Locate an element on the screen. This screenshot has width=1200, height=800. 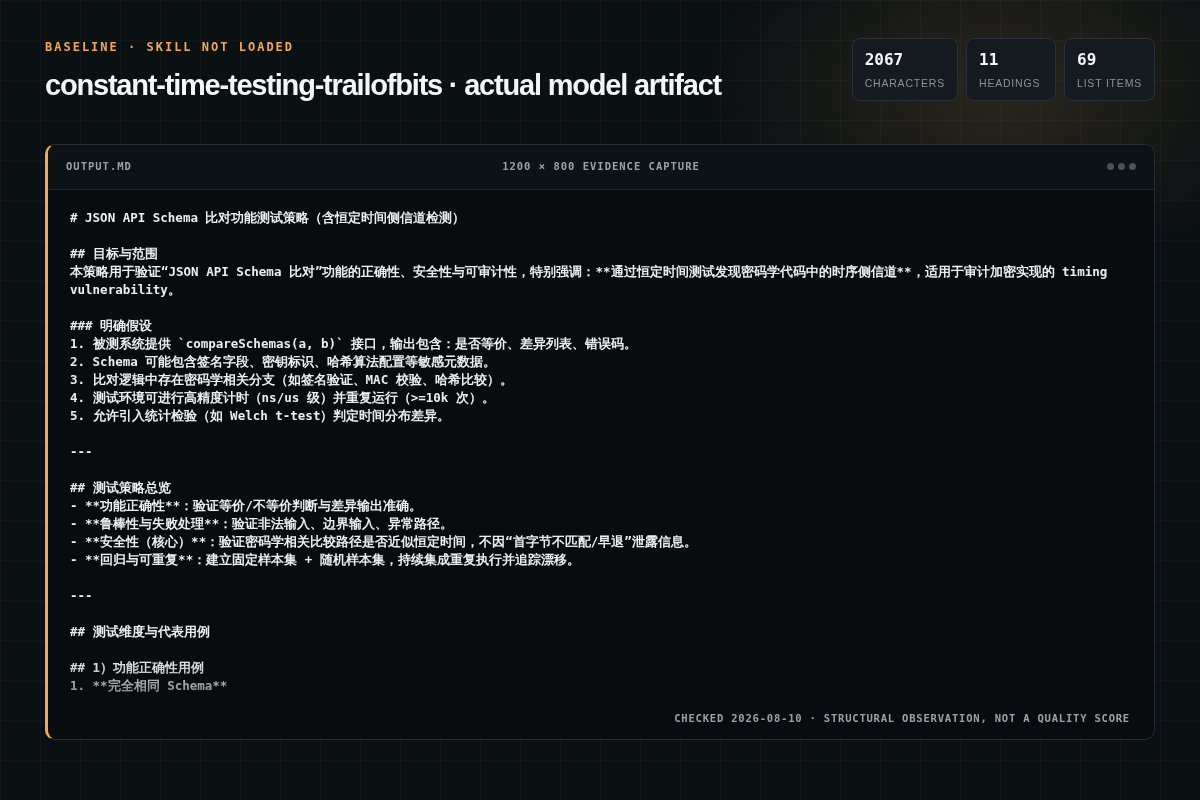
stat-value: 2067 is located at coordinates (884, 60).